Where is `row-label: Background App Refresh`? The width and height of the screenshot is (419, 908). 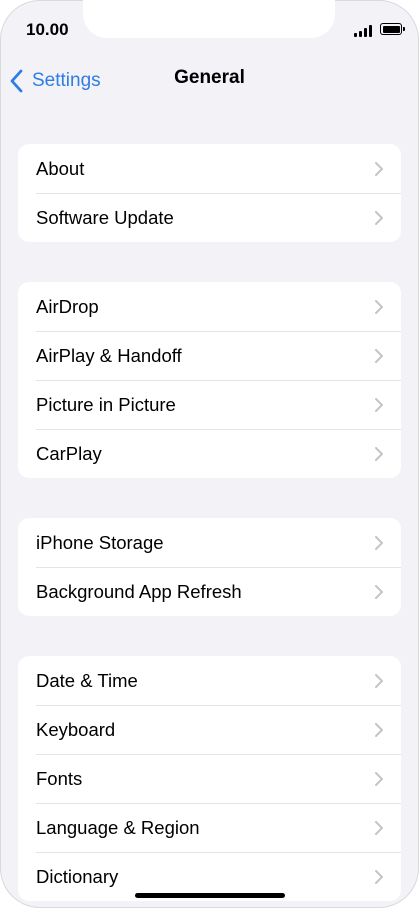
row-label: Background App Refresh is located at coordinates (139, 591).